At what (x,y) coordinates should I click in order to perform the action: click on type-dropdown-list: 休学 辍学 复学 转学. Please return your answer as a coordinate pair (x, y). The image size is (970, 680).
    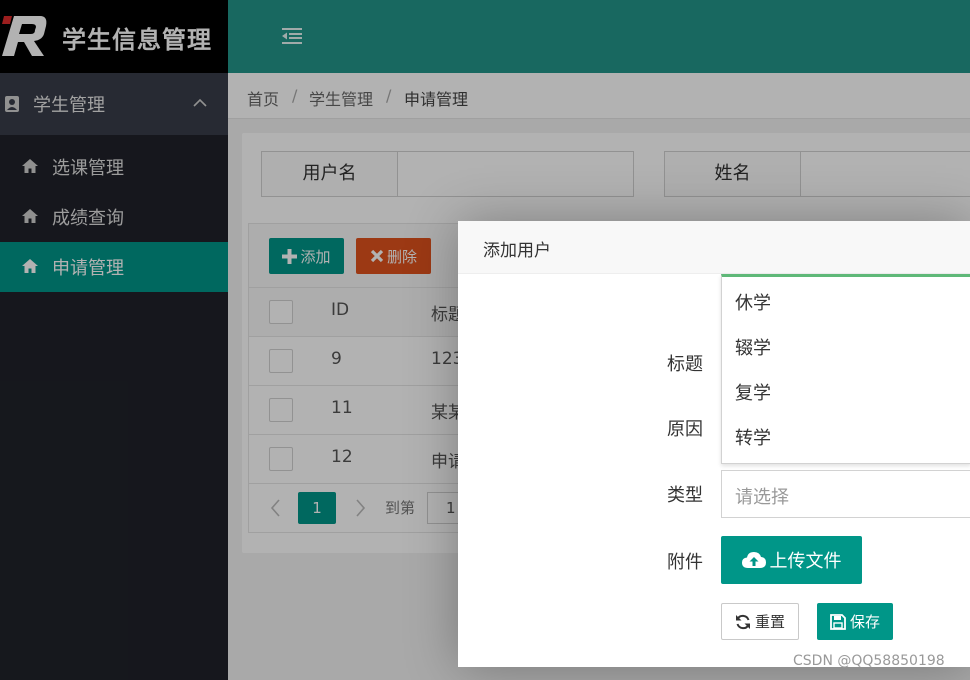
    Looking at the image, I should click on (845, 369).